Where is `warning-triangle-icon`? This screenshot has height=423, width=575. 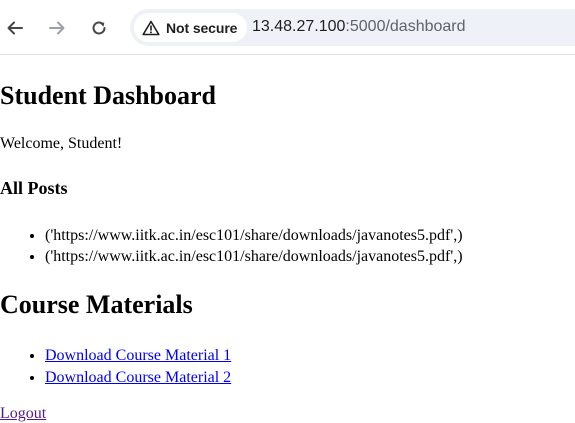
warning-triangle-icon is located at coordinates (151, 27).